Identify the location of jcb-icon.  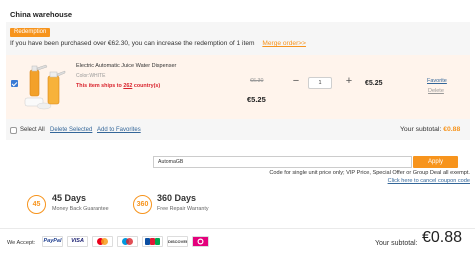
(152, 241).